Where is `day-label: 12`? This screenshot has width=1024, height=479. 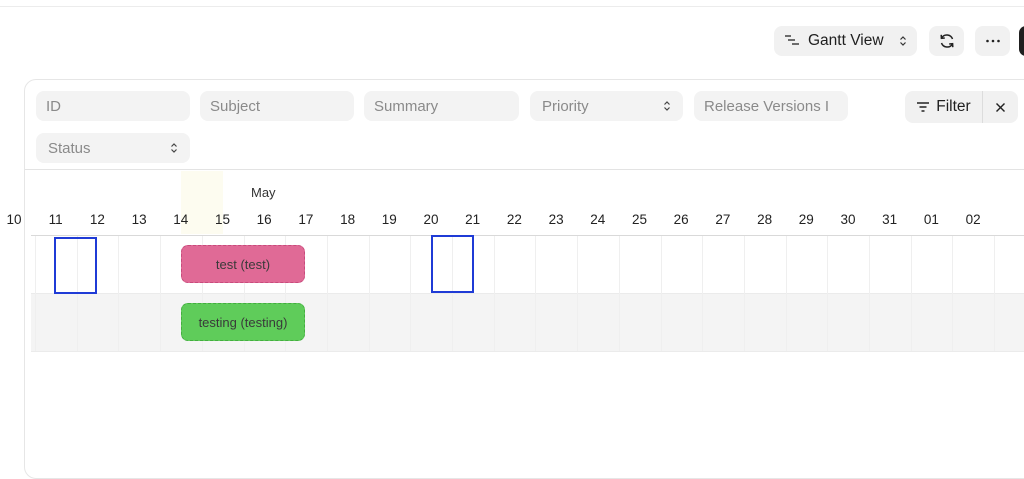
day-label: 12 is located at coordinates (97, 219).